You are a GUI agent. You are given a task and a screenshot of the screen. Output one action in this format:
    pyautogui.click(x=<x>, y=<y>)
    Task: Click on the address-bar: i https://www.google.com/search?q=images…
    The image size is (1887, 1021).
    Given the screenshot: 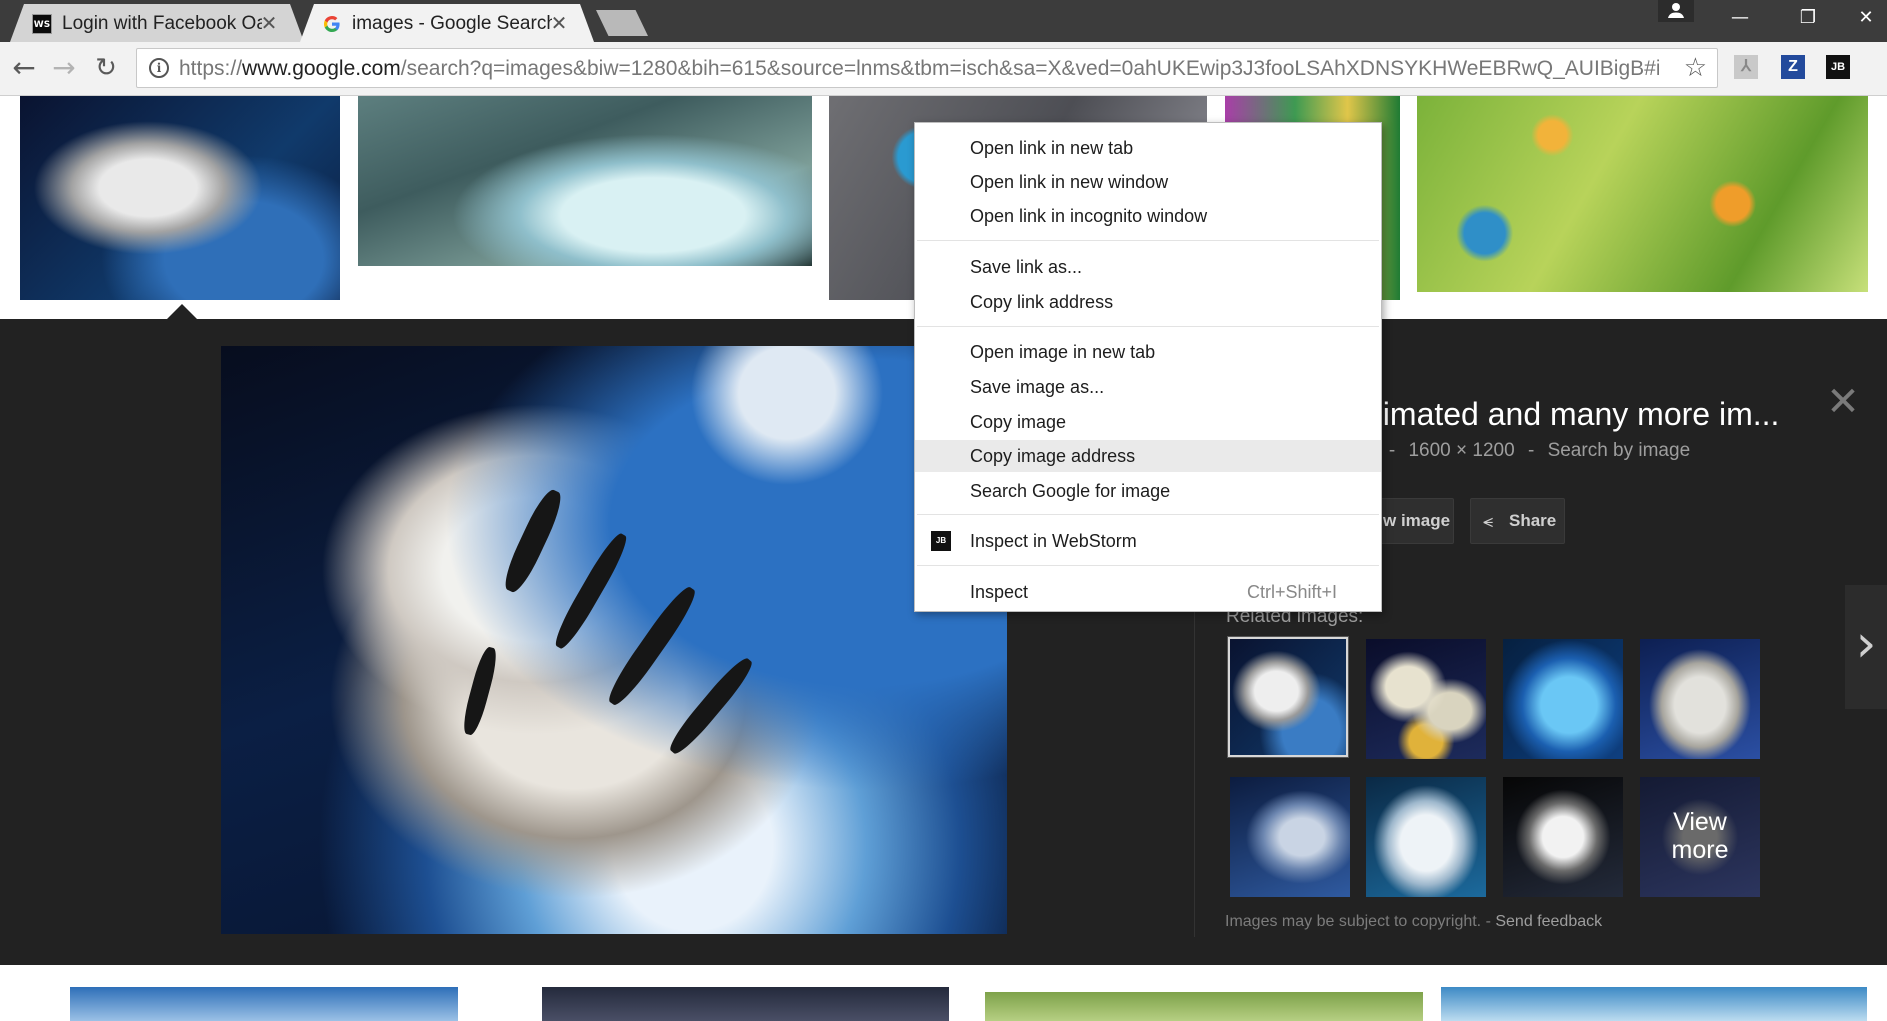 What is the action you would take?
    pyautogui.click(x=927, y=68)
    